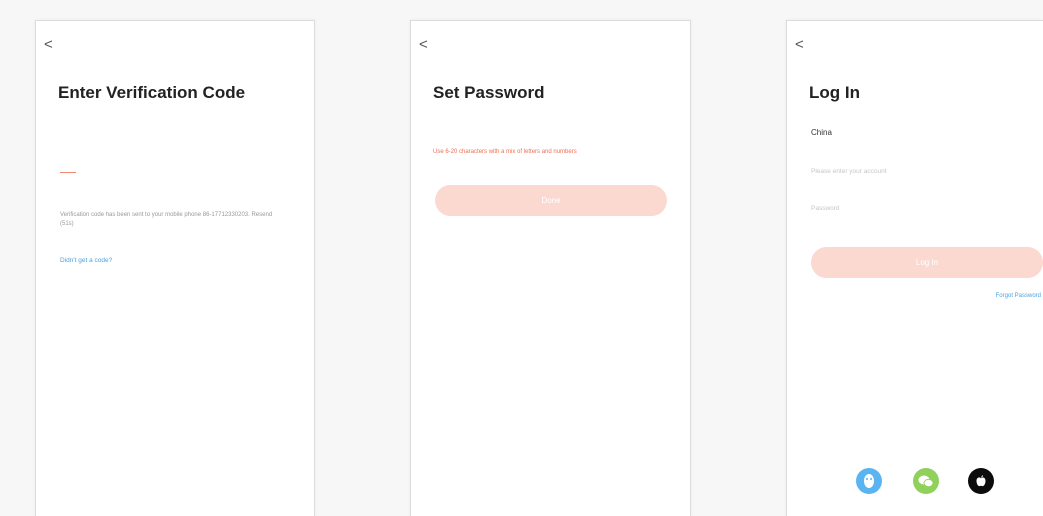 Image resolution: width=1043 pixels, height=516 pixels. Describe the element at coordinates (1018, 296) in the screenshot. I see `forgot-password-link: Forgot Password` at that location.